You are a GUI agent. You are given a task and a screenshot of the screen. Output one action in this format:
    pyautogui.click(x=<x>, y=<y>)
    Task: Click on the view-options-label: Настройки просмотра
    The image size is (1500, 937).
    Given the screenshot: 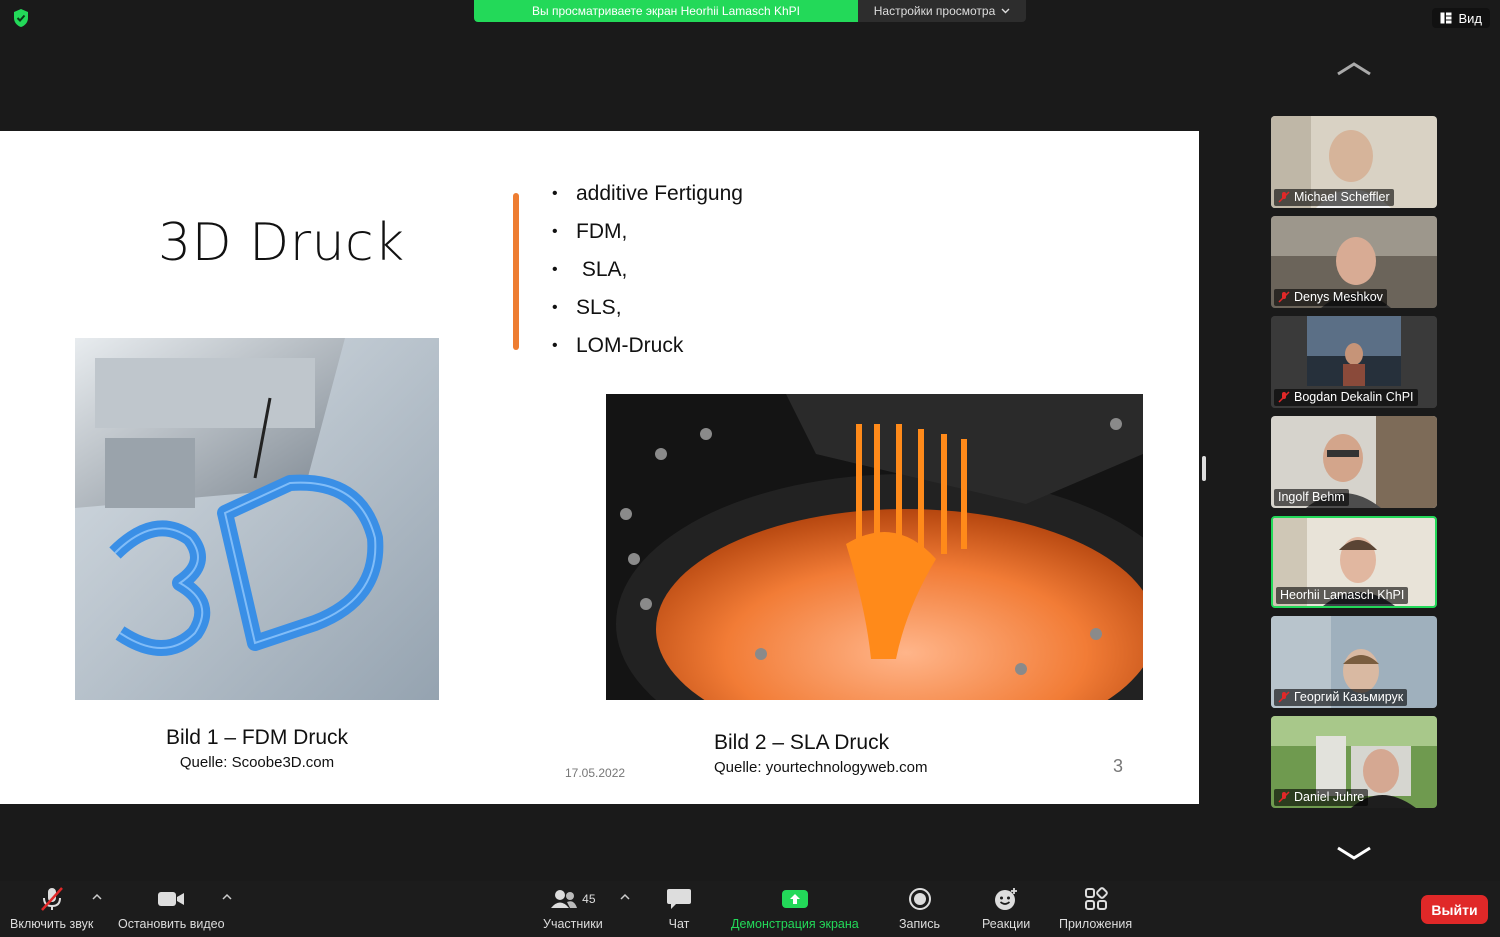 What is the action you would take?
    pyautogui.click(x=934, y=11)
    